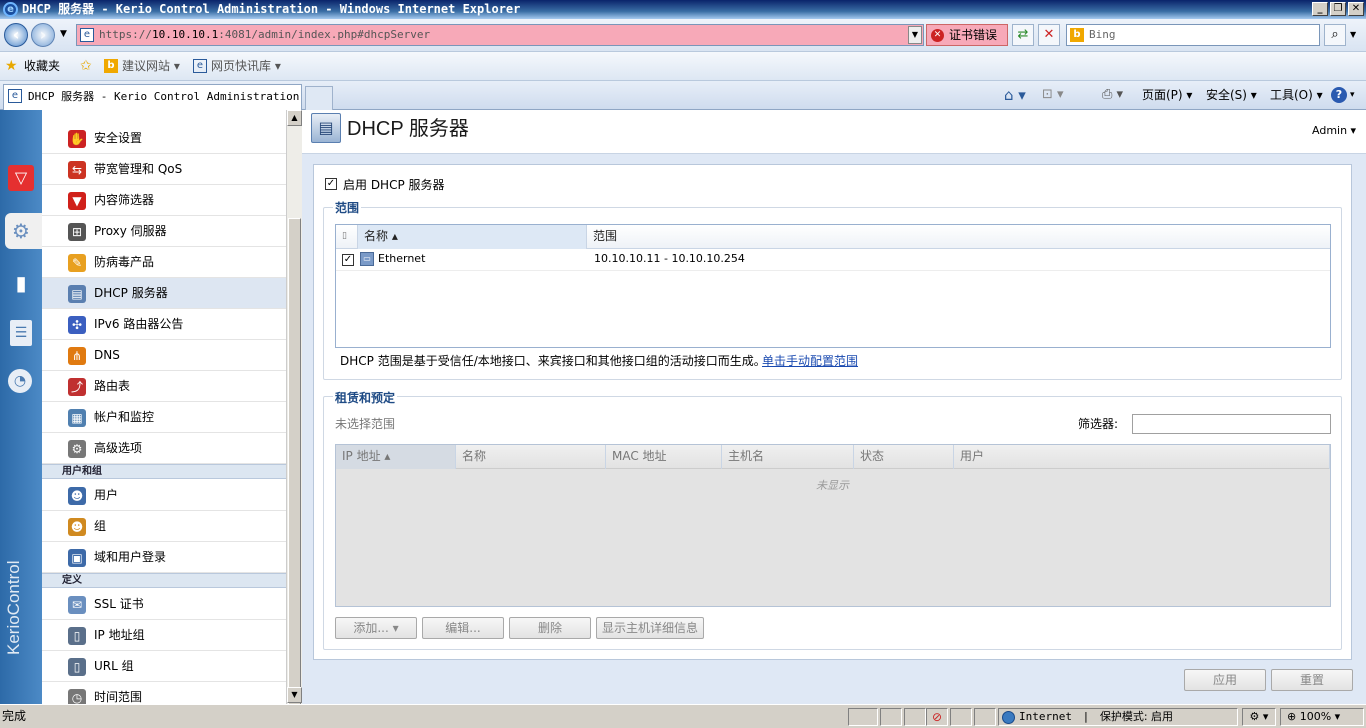  I want to click on add-favorite-icon: ✩, so click(86, 66).